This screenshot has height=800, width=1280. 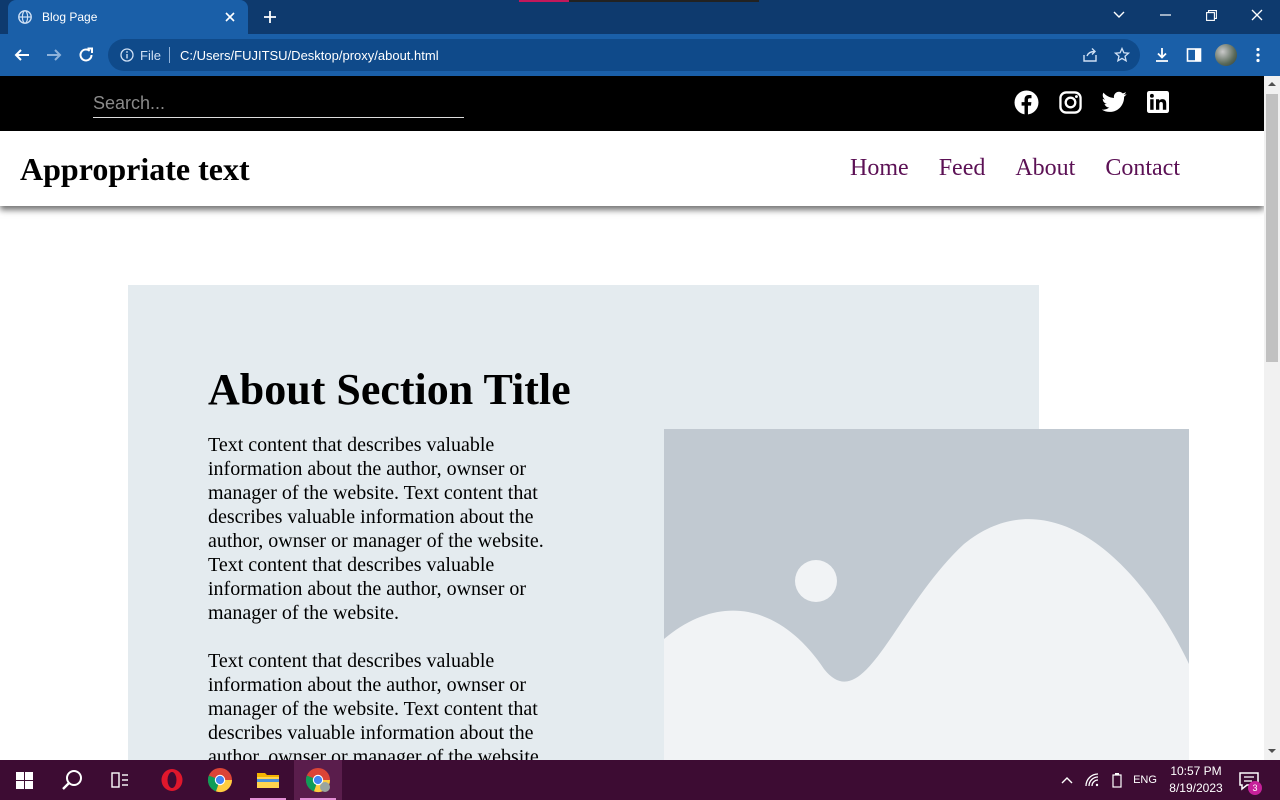 What do you see at coordinates (86, 55) in the screenshot?
I see `reload-button` at bounding box center [86, 55].